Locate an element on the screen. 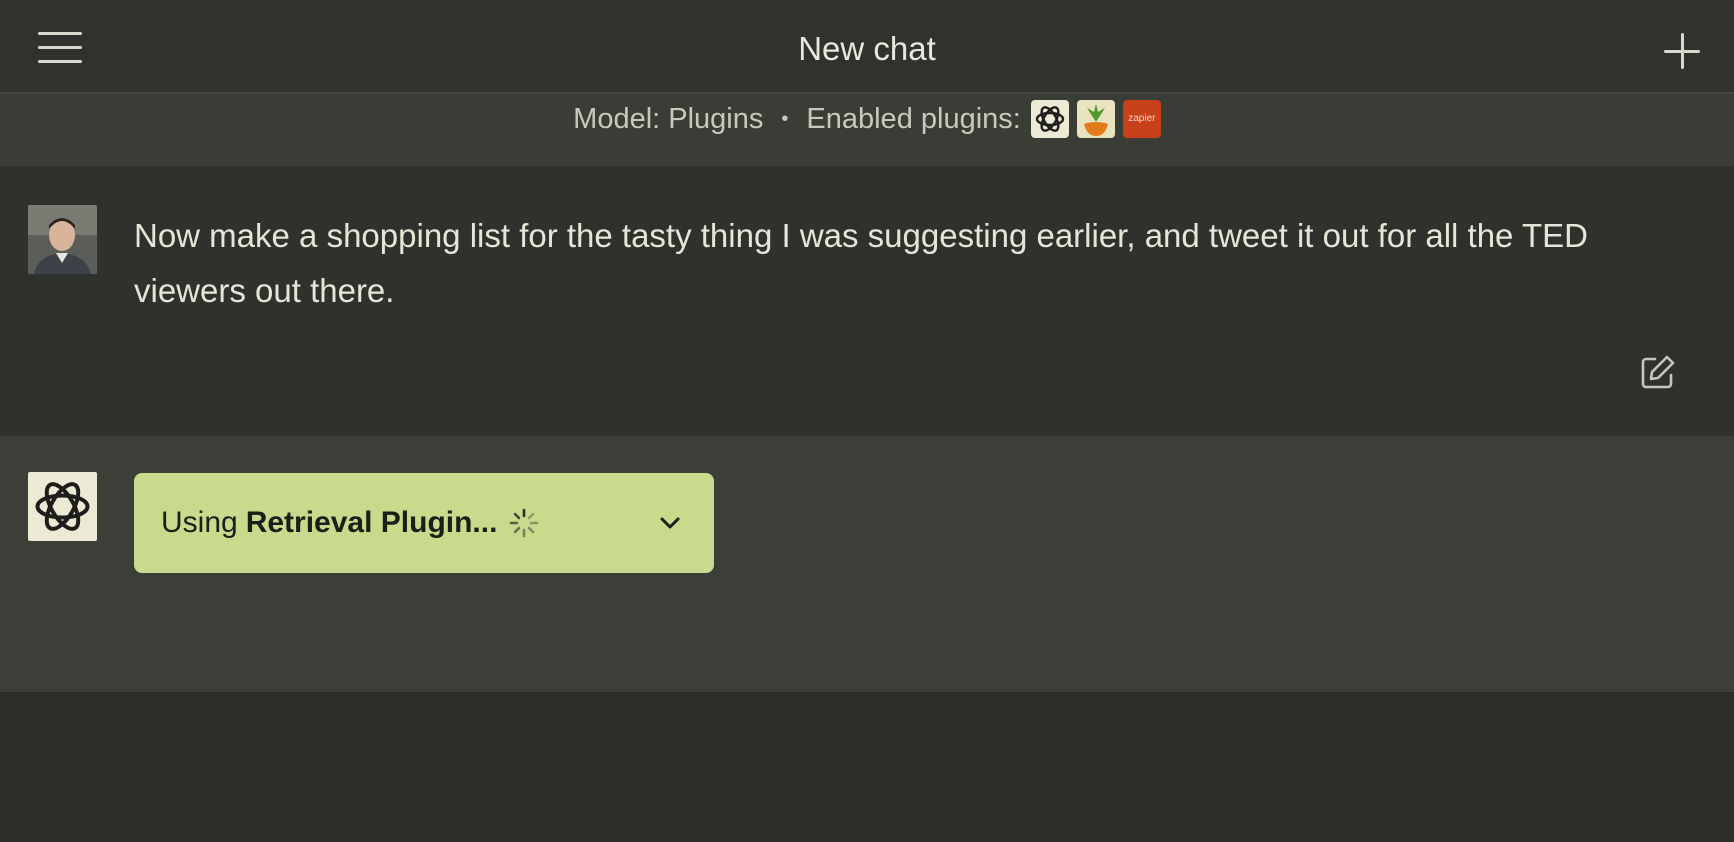 Image resolution: width=1734 pixels, height=842 pixels. model-info-bar: Model: Plugins • Enabled plugins: zapier is located at coordinates (867, 130).